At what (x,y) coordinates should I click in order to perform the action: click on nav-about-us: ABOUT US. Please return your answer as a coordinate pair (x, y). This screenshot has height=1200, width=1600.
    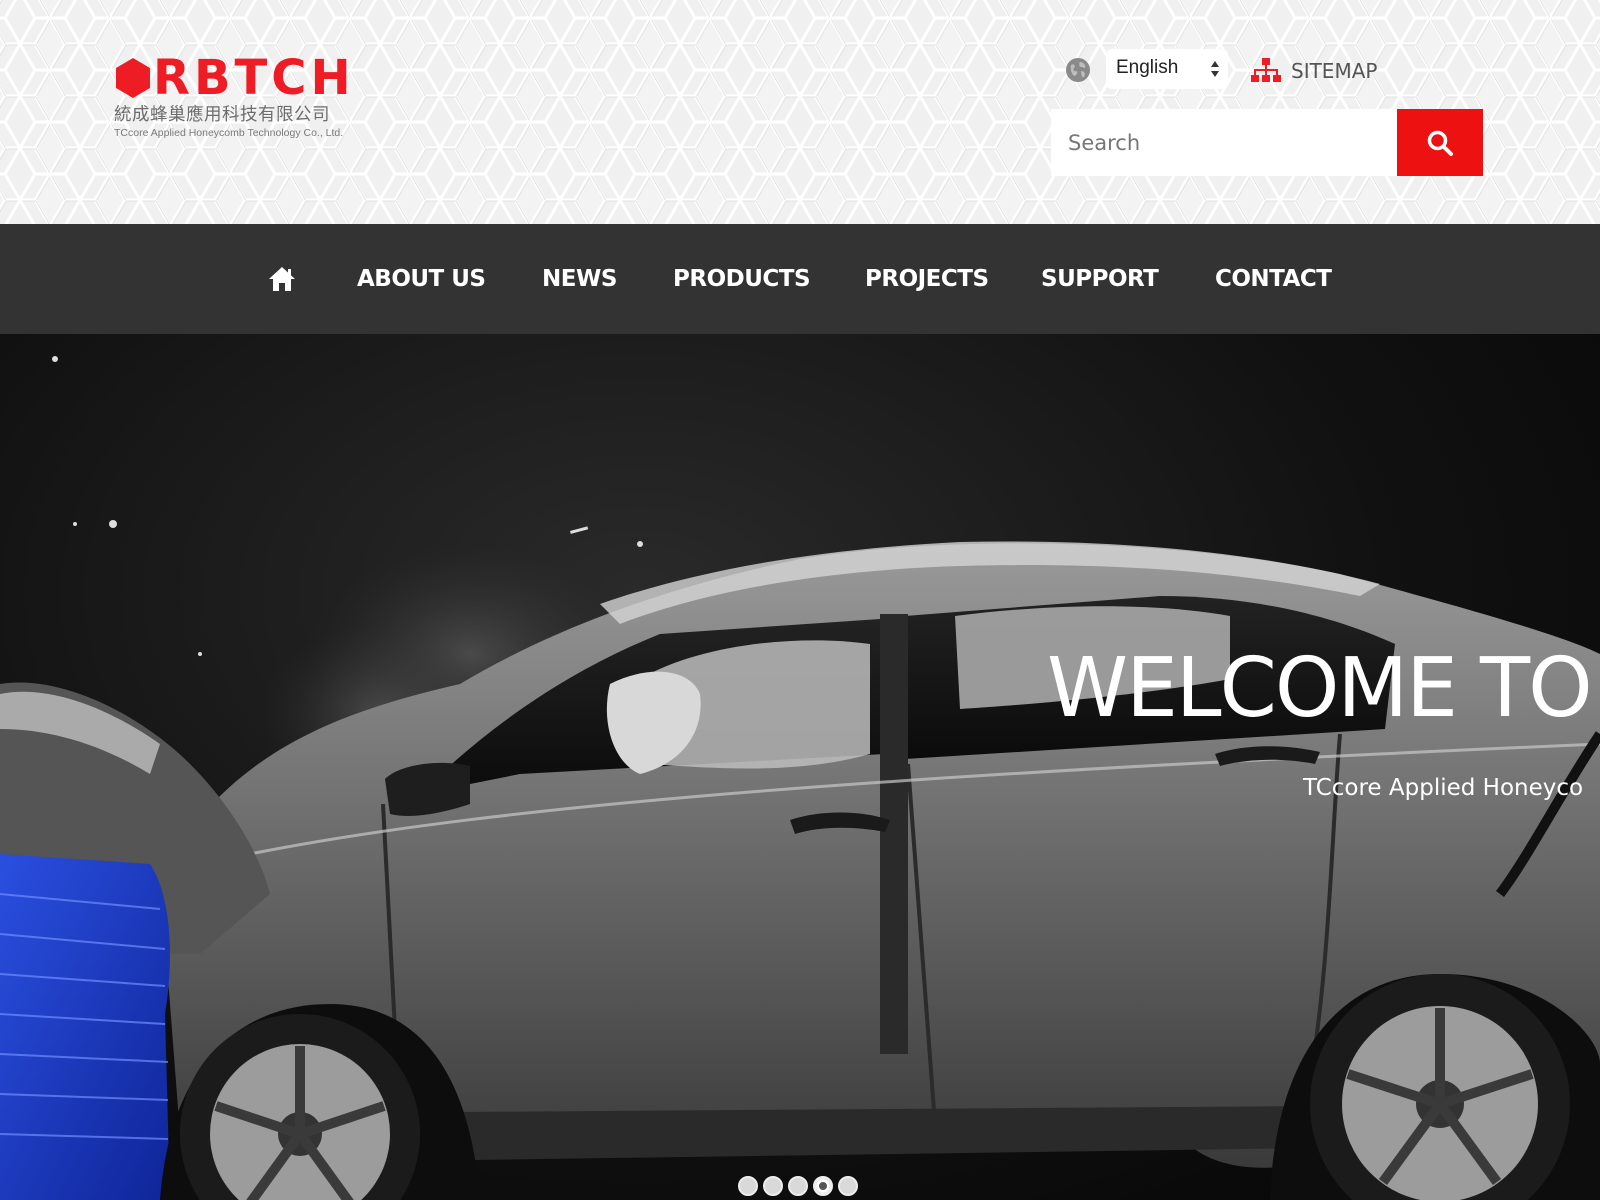
    Looking at the image, I should click on (421, 279).